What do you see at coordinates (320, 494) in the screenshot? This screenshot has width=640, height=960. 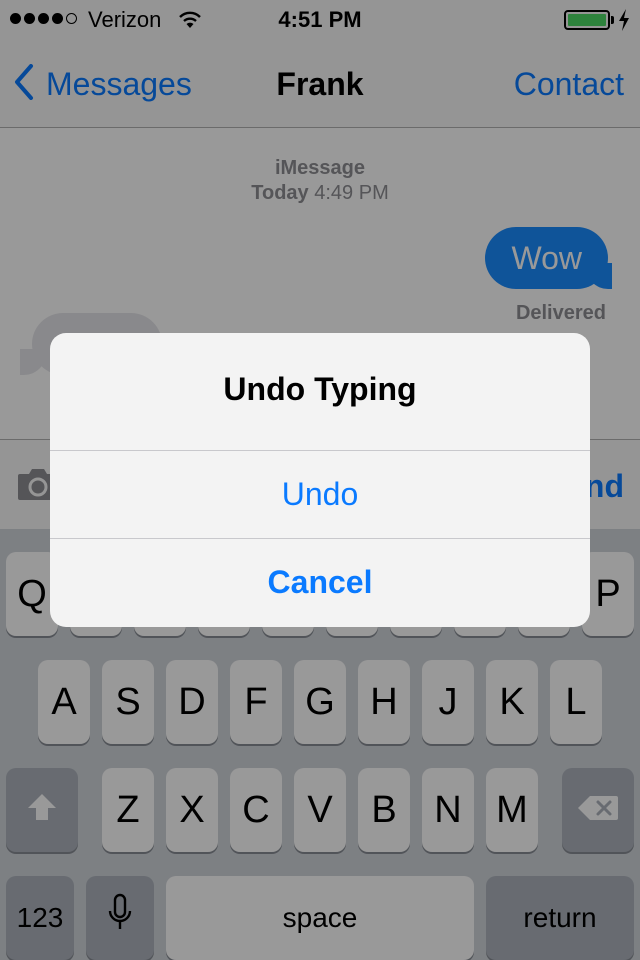 I see `undo-button: Undo` at bounding box center [320, 494].